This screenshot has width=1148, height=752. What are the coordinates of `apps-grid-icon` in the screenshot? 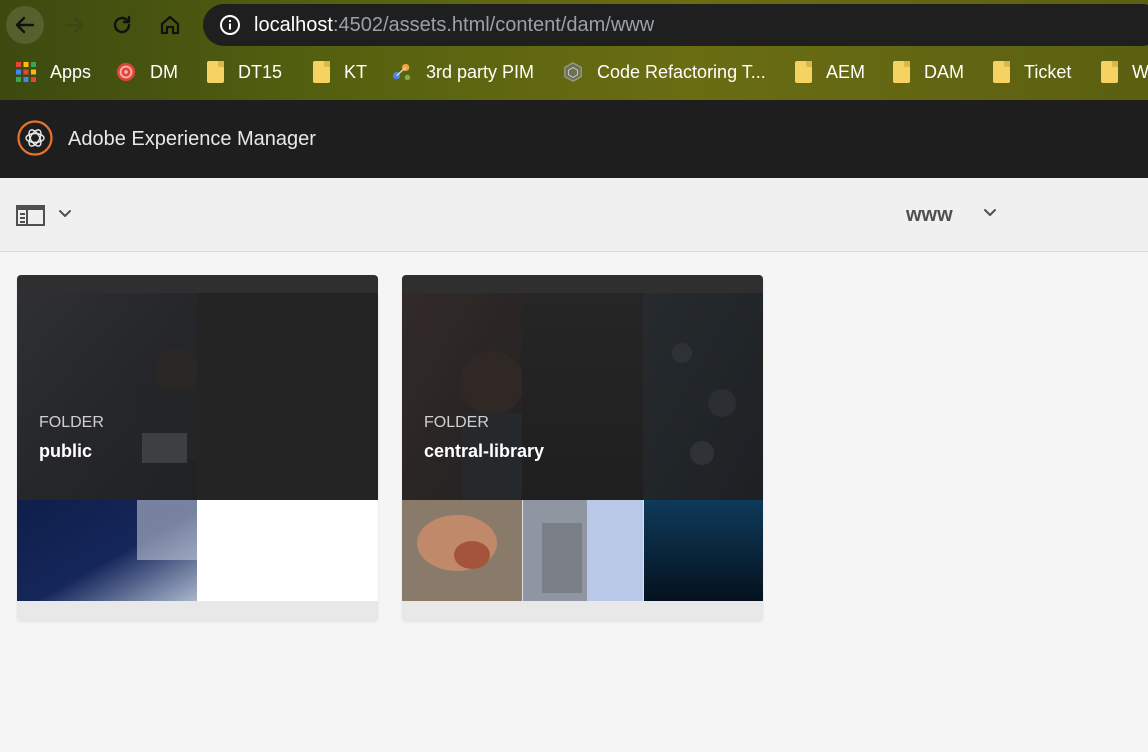 It's located at (26, 72).